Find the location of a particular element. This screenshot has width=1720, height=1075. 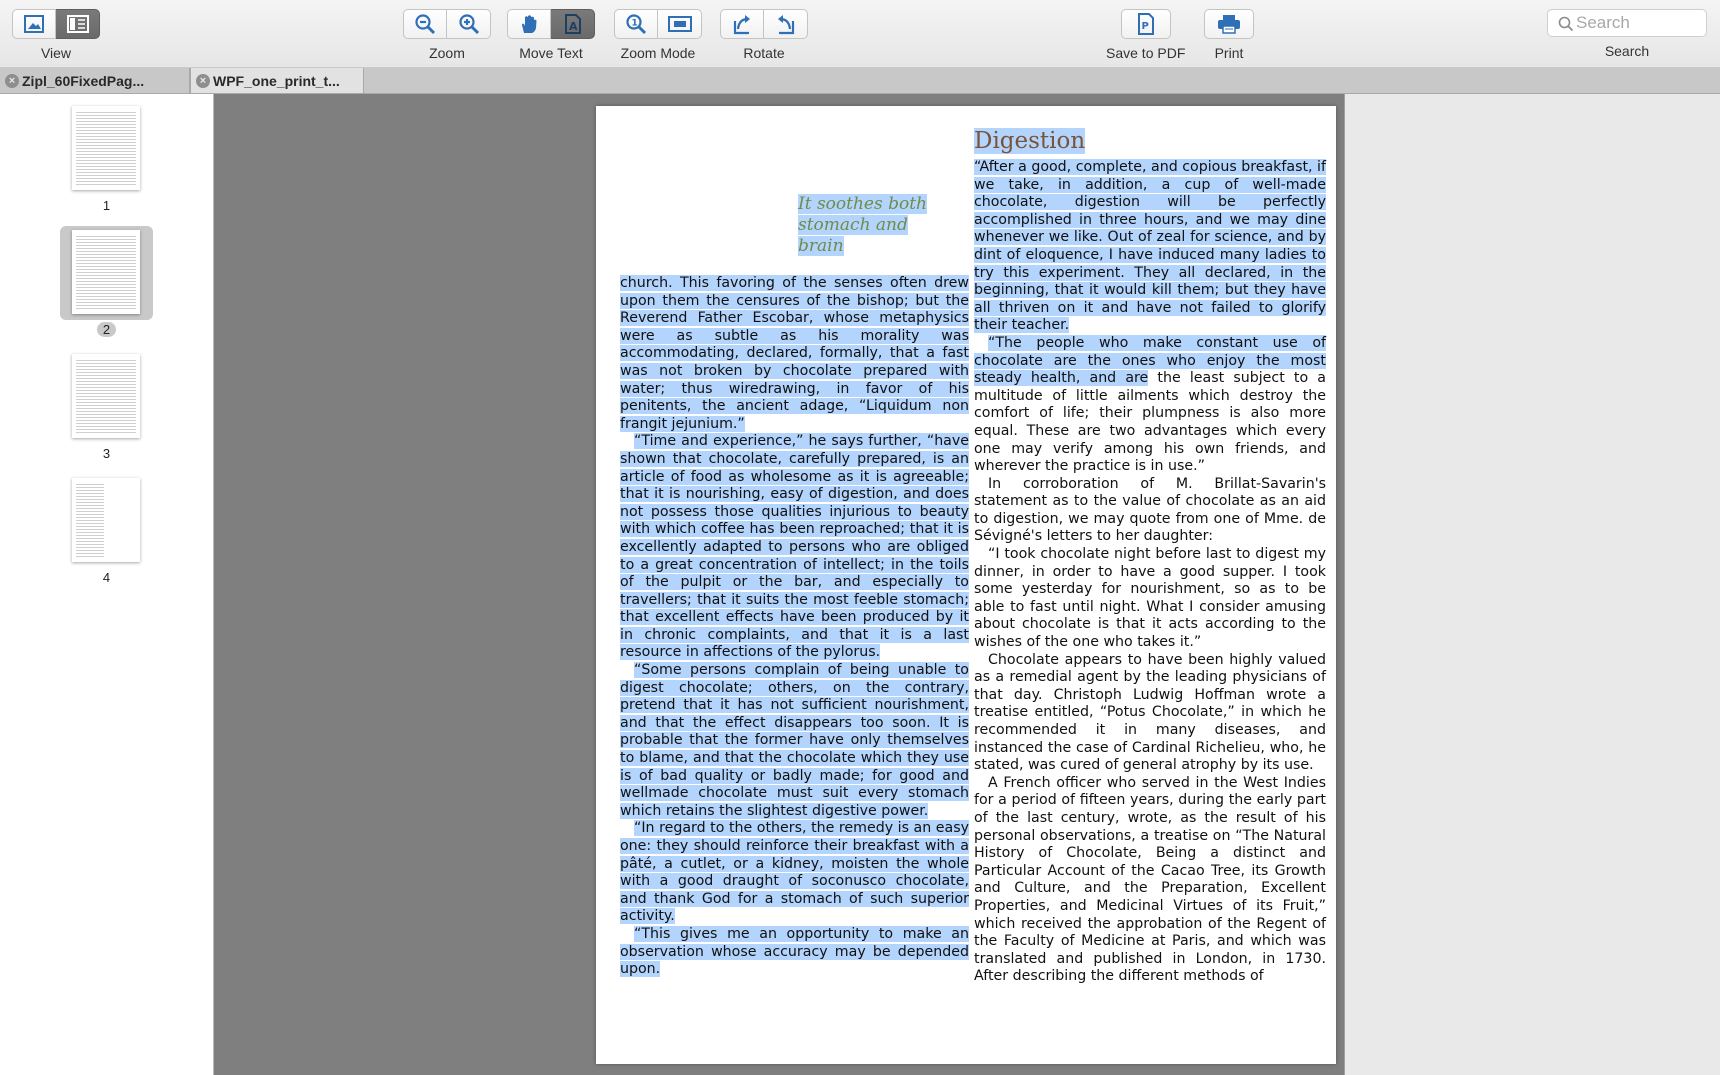

text-select-icon: A is located at coordinates (572, 24).